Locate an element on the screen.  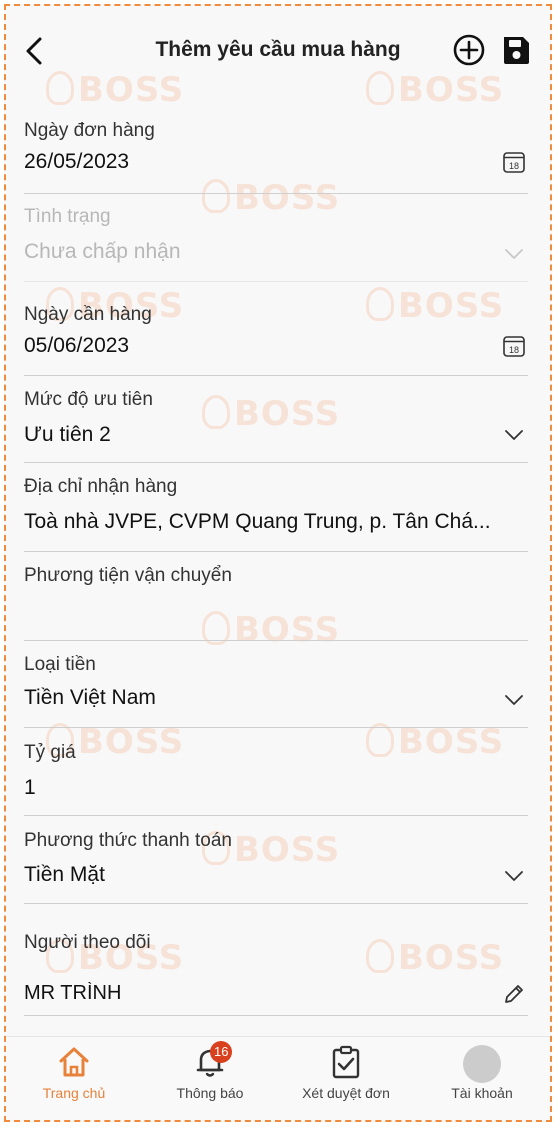
order-date-value: 26/05/2023 is located at coordinates (77, 161).